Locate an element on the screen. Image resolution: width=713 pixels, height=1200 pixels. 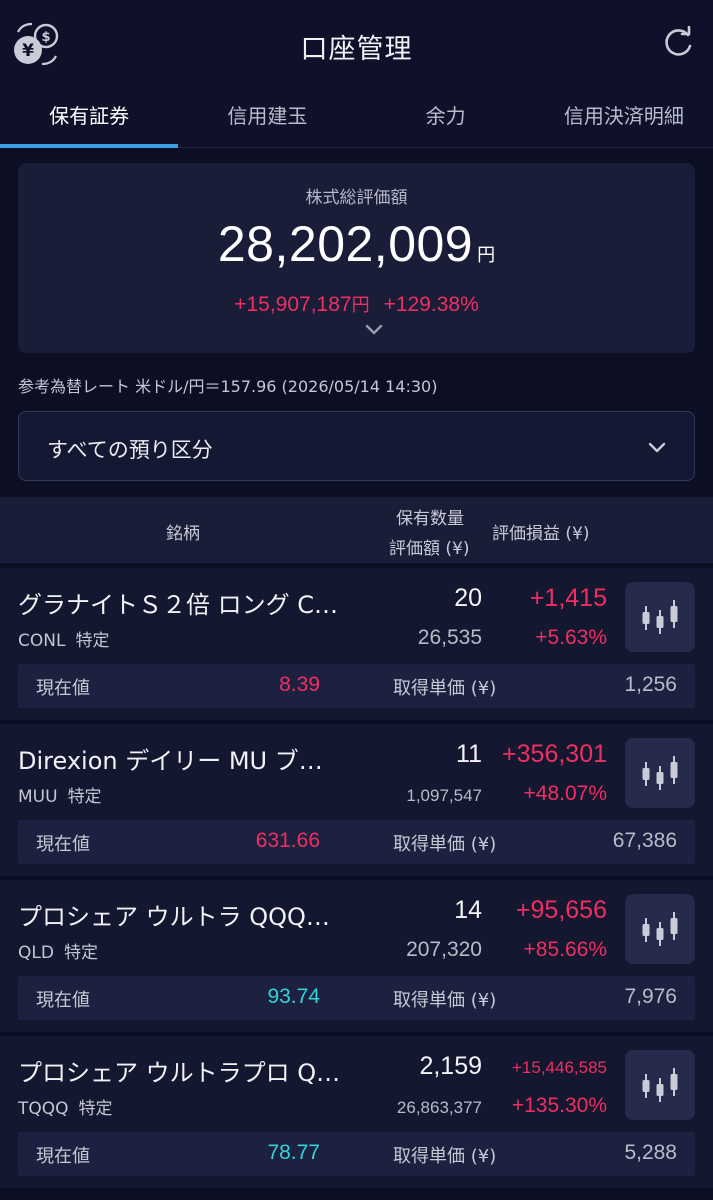
current-price: 631.66 is located at coordinates (287, 840).